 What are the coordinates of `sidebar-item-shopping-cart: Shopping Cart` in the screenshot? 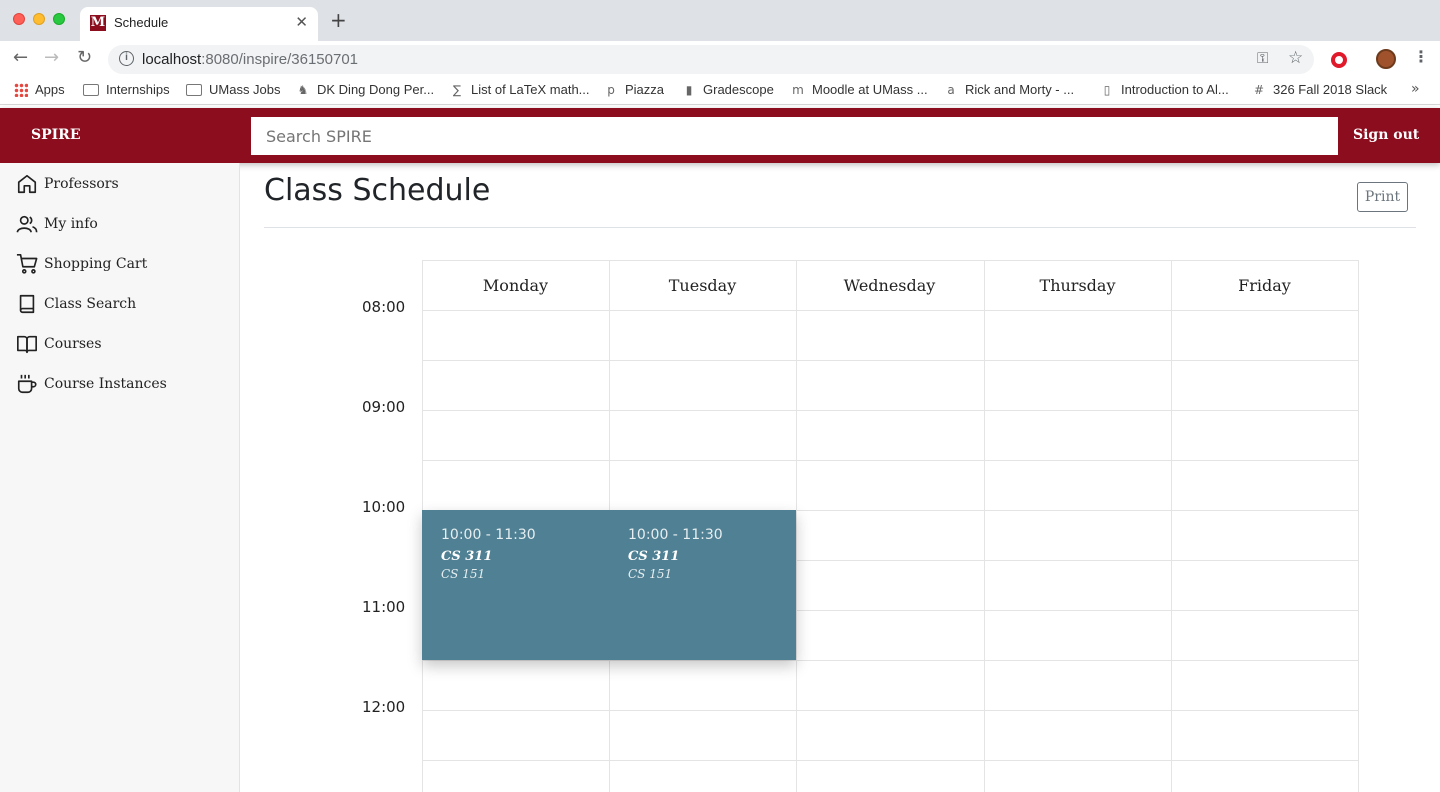 It's located at (81, 264).